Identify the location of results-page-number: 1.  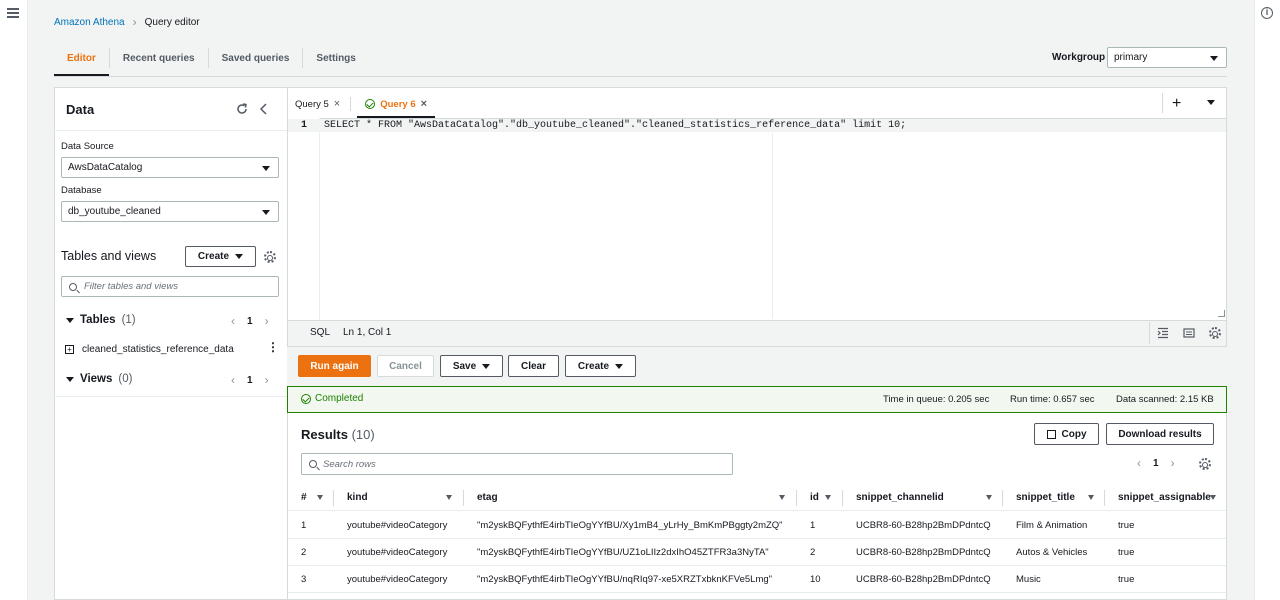
(1156, 463).